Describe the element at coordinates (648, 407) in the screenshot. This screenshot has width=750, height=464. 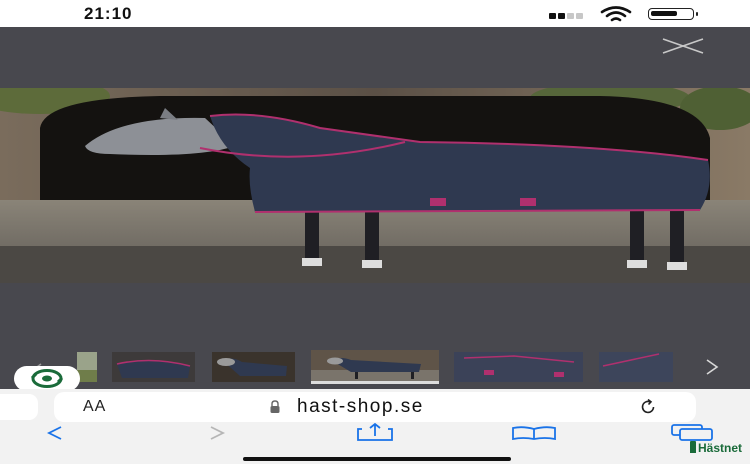
I see `reload-icon` at that location.